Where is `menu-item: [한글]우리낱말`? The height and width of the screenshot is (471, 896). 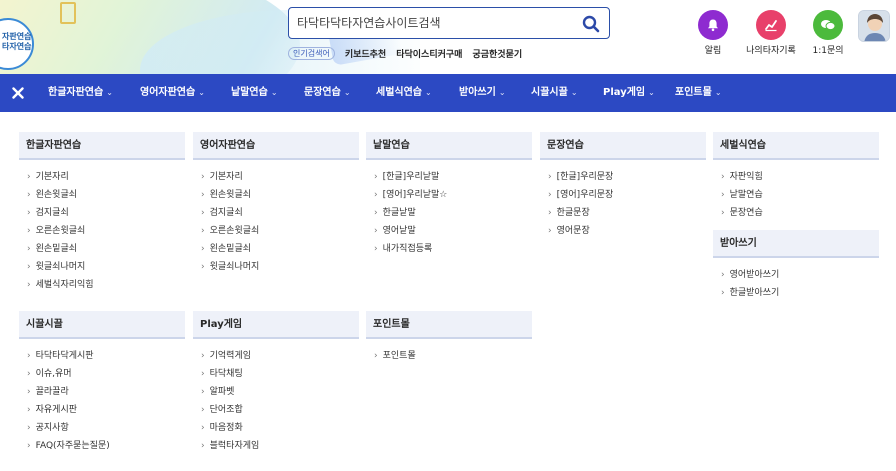 menu-item: [한글]우리낱말 is located at coordinates (449, 177).